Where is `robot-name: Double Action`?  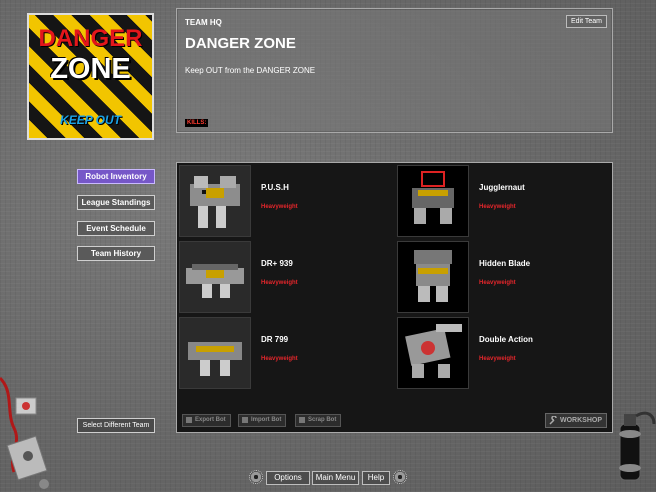 robot-name: Double Action is located at coordinates (506, 339).